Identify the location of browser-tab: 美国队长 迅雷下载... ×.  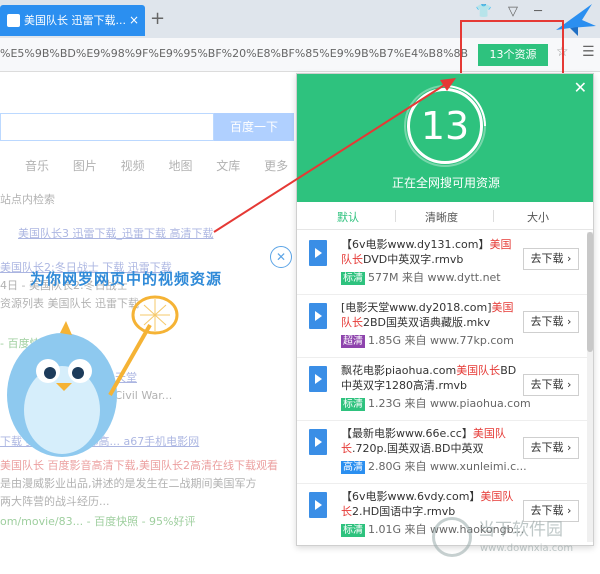
(72, 20).